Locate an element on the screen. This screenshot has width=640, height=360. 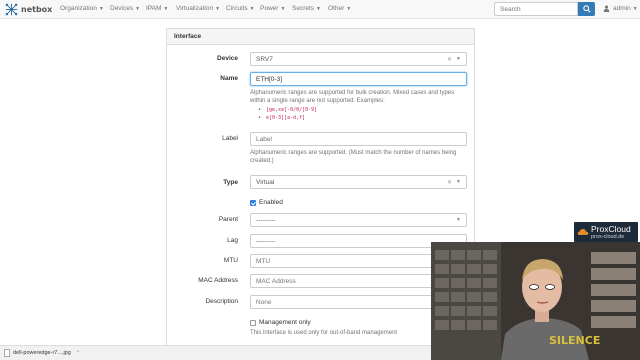
mgmt-only-label: Management only is located at coordinates (285, 322).